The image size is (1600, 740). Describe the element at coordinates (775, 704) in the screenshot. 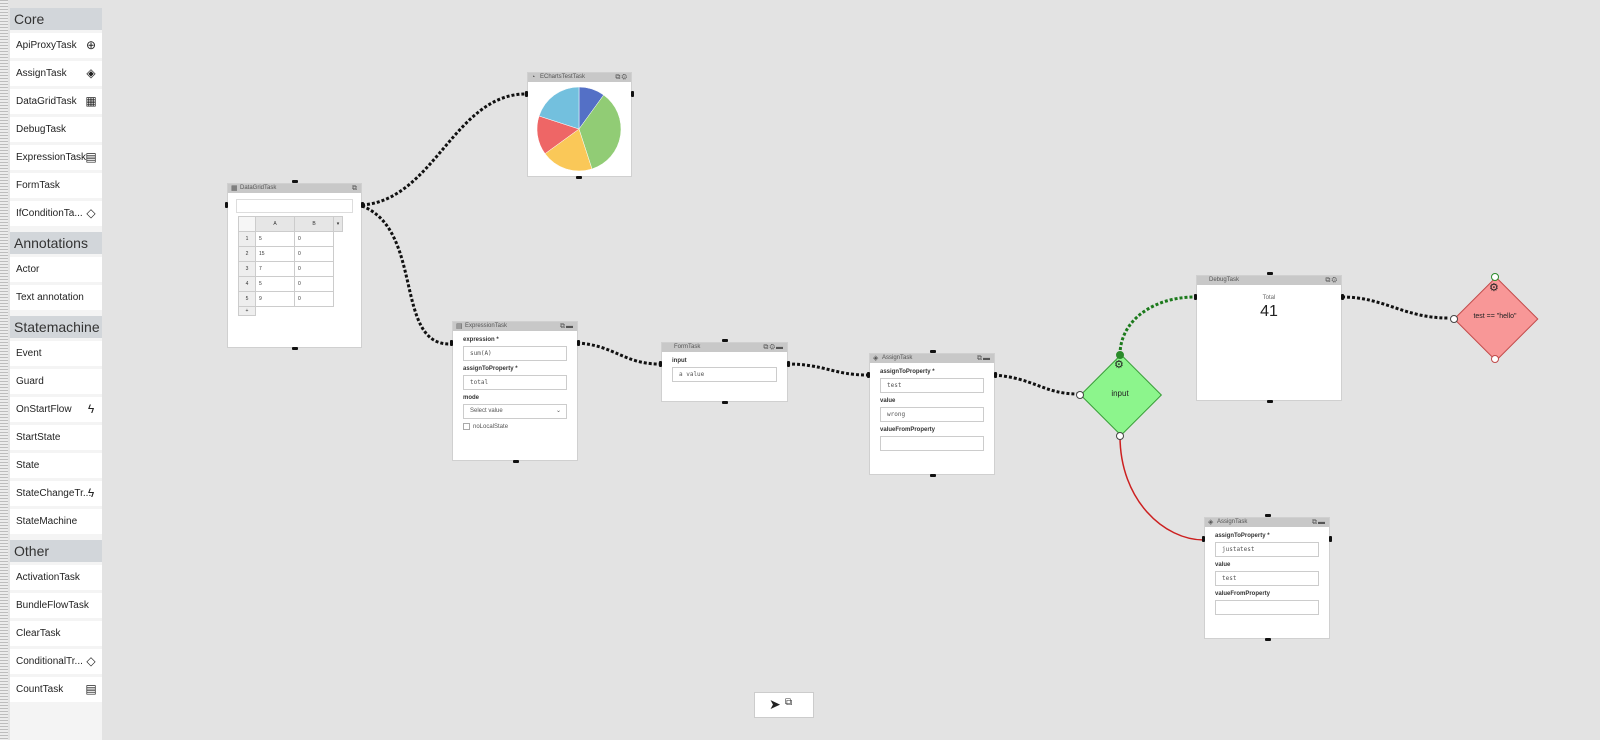

I see `pointer-tool-icon: ➤` at that location.